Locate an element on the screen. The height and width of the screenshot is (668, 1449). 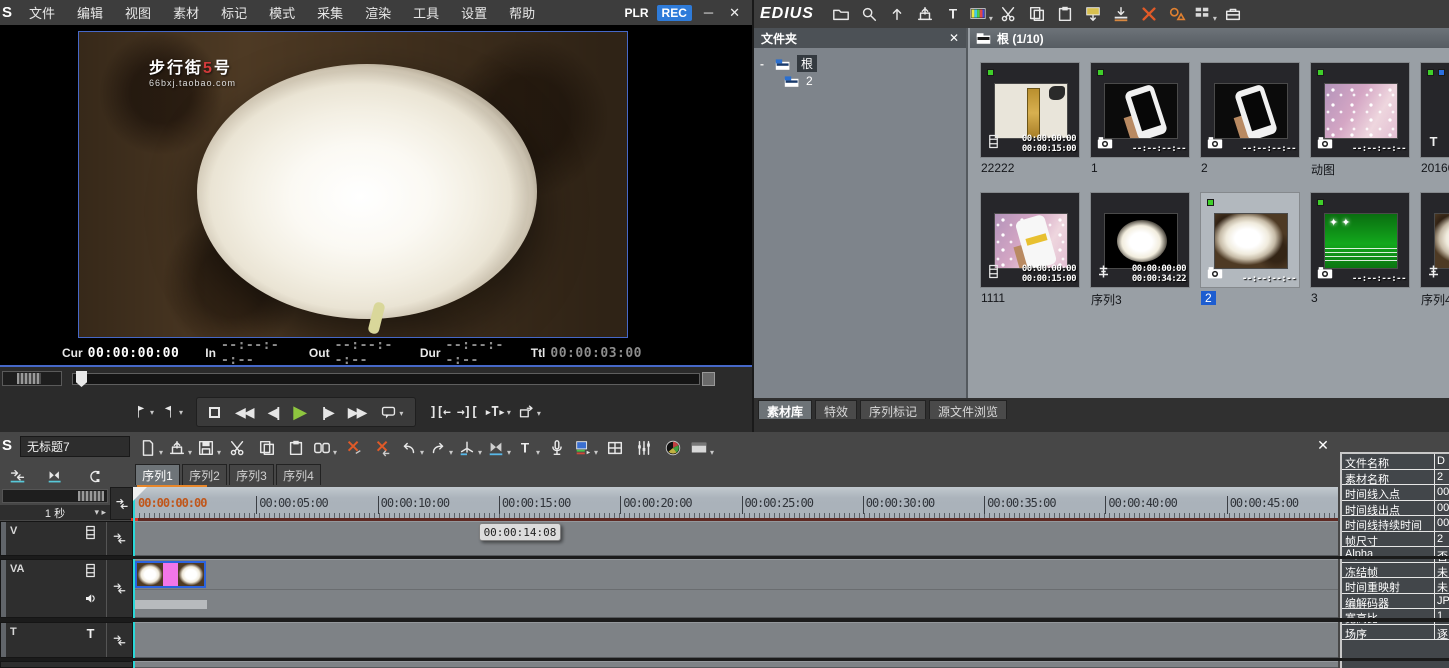
menu-item: 模式 is located at coordinates (282, 12).